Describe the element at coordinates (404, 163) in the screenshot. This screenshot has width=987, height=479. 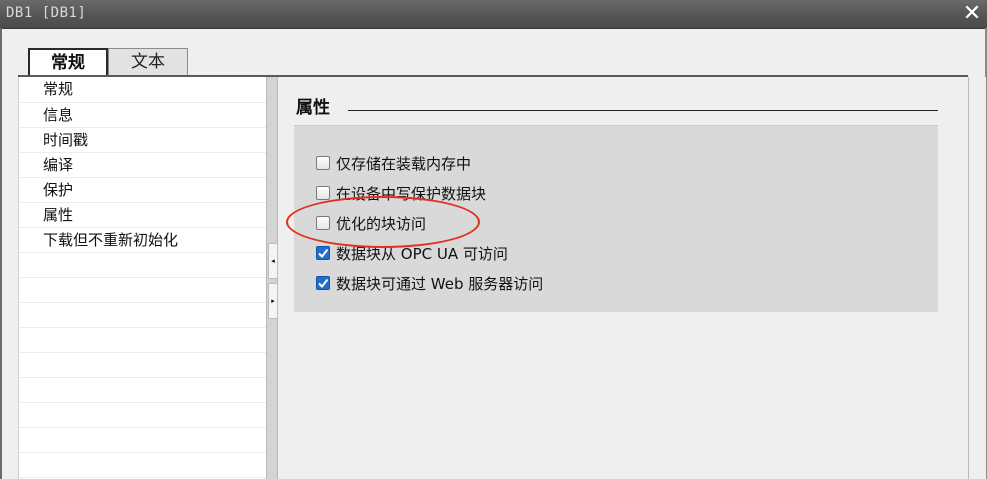
I see `option-label: 仅存储在装载内存中` at that location.